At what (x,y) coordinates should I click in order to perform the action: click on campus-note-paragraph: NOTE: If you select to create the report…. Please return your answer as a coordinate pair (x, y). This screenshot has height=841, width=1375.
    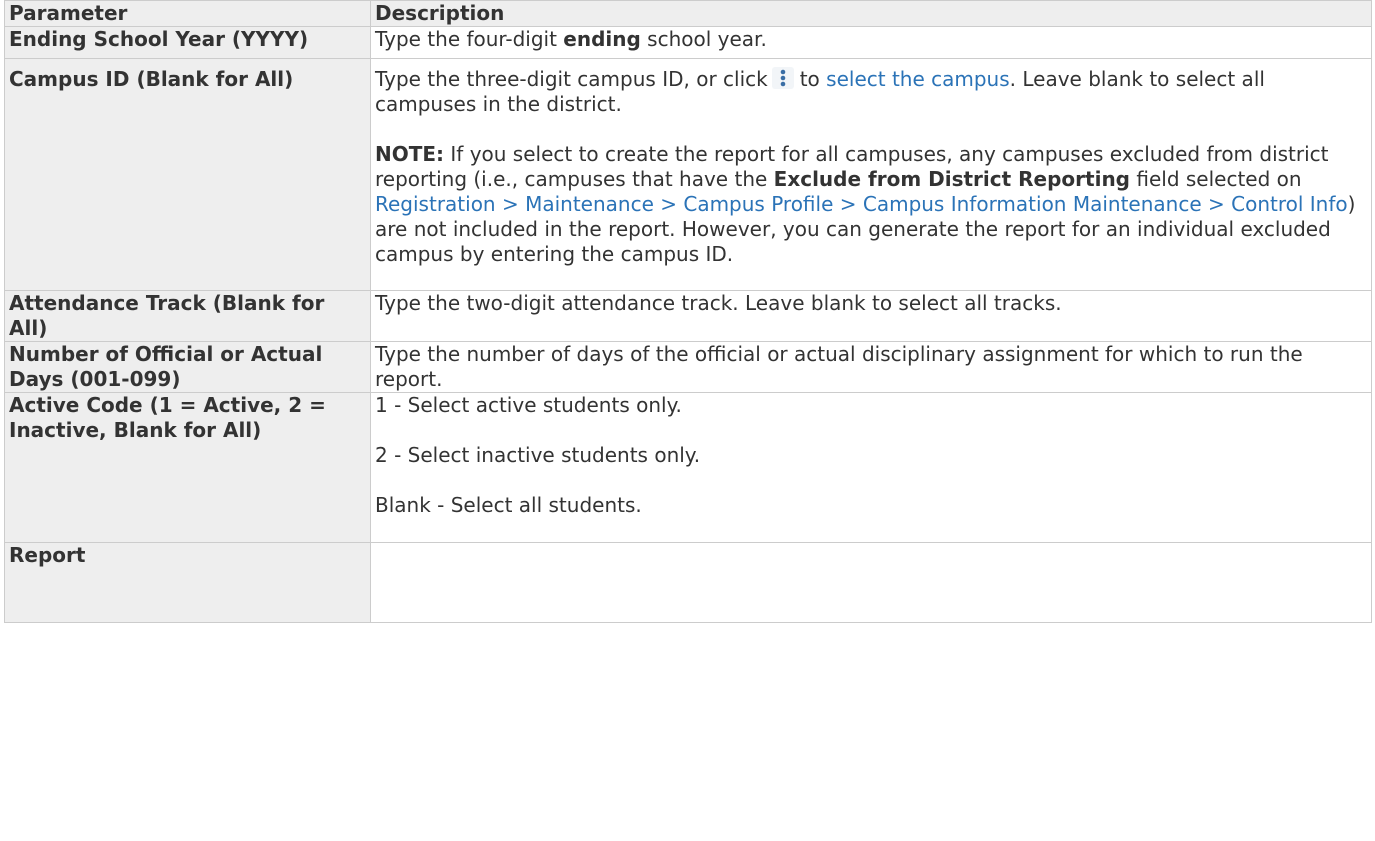
    Looking at the image, I should click on (871, 204).